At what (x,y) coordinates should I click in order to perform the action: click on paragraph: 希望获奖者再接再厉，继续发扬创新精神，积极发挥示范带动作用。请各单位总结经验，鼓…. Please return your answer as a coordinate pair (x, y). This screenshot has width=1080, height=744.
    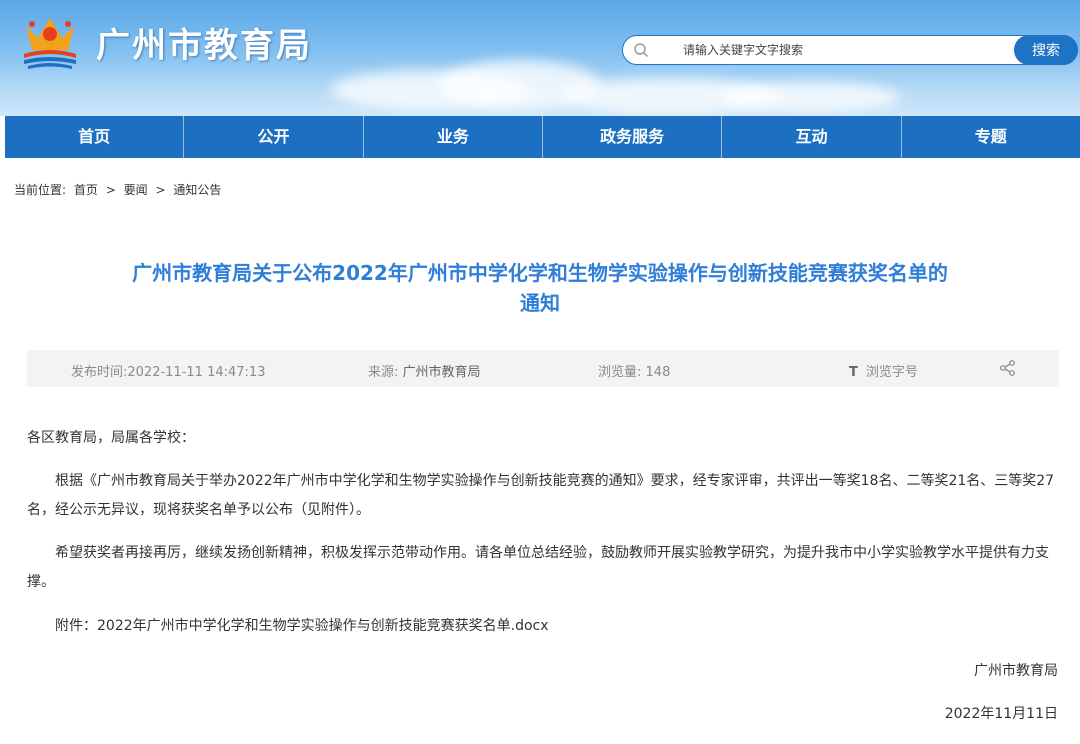
    Looking at the image, I should click on (538, 567).